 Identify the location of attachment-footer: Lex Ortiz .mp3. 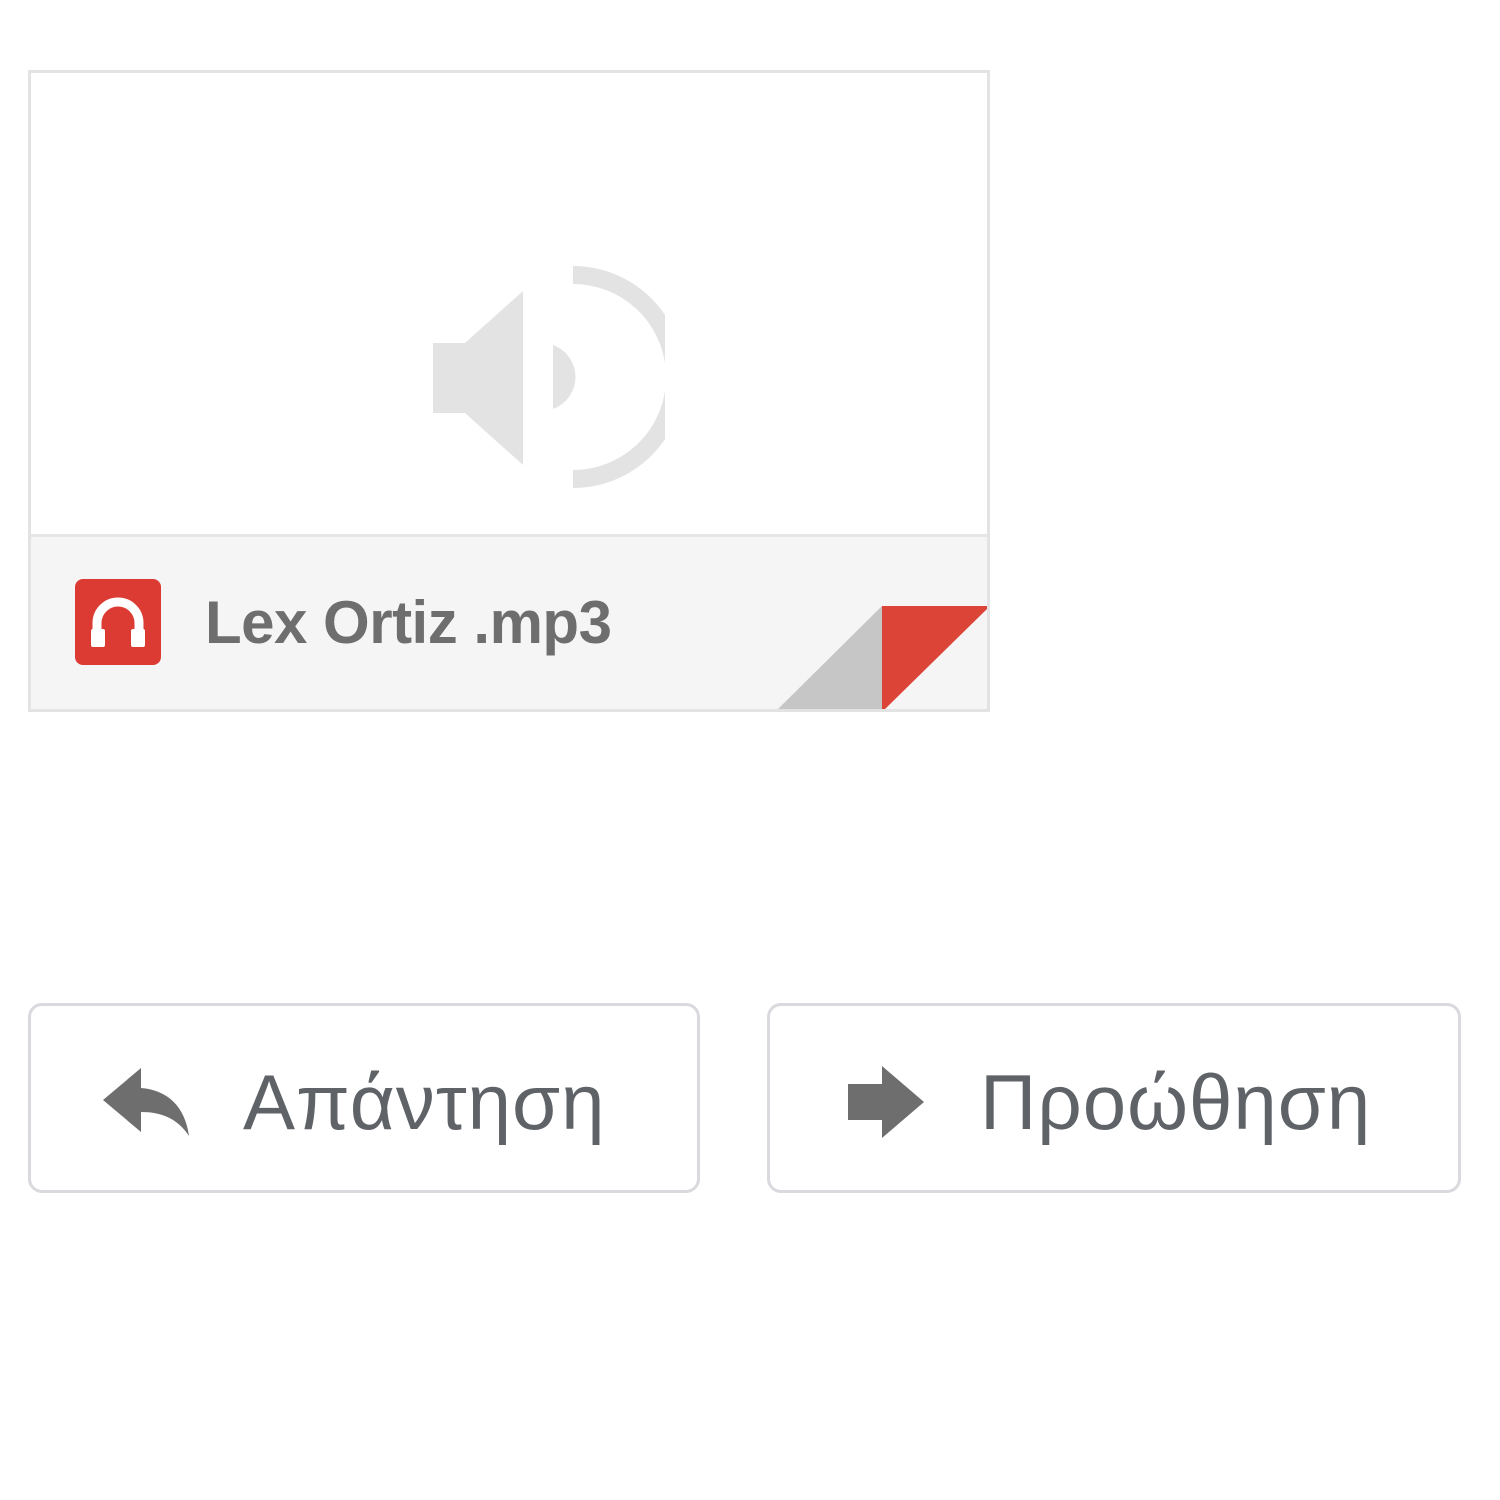
(509, 623).